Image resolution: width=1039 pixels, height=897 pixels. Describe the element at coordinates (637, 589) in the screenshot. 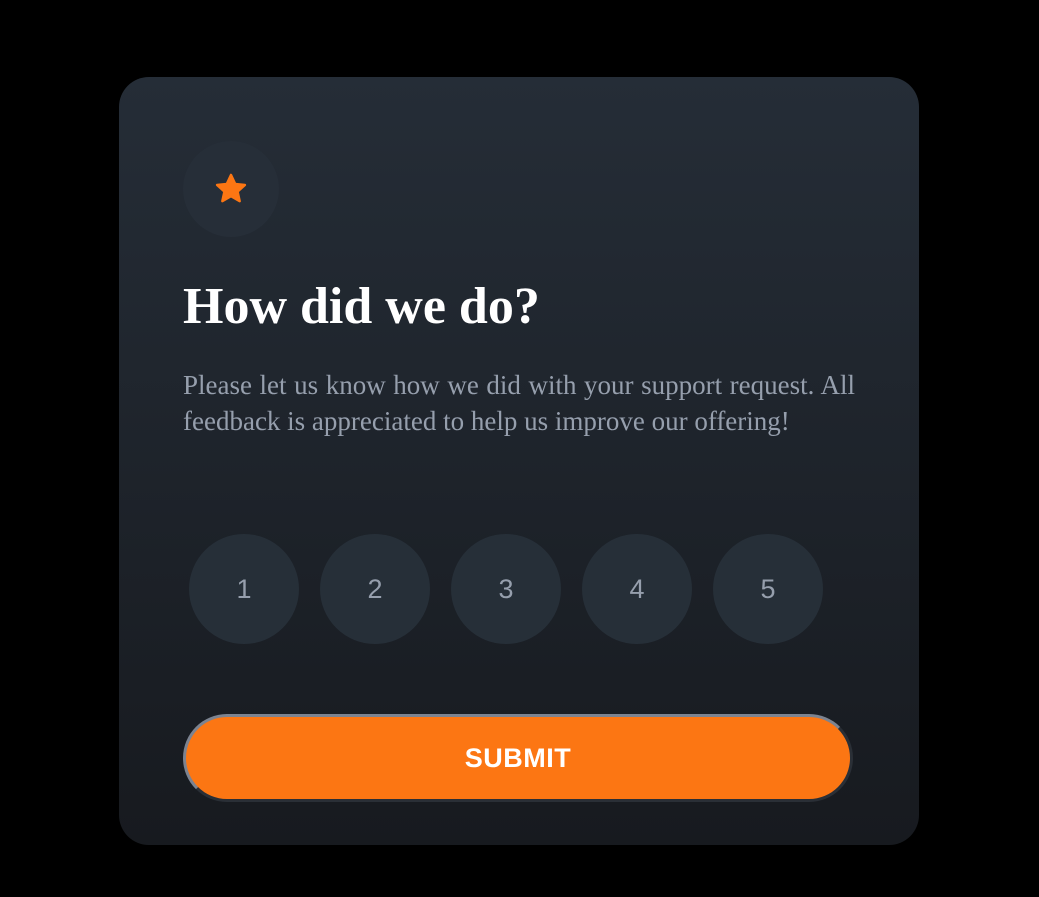

I see `rating-button-4: 4` at that location.